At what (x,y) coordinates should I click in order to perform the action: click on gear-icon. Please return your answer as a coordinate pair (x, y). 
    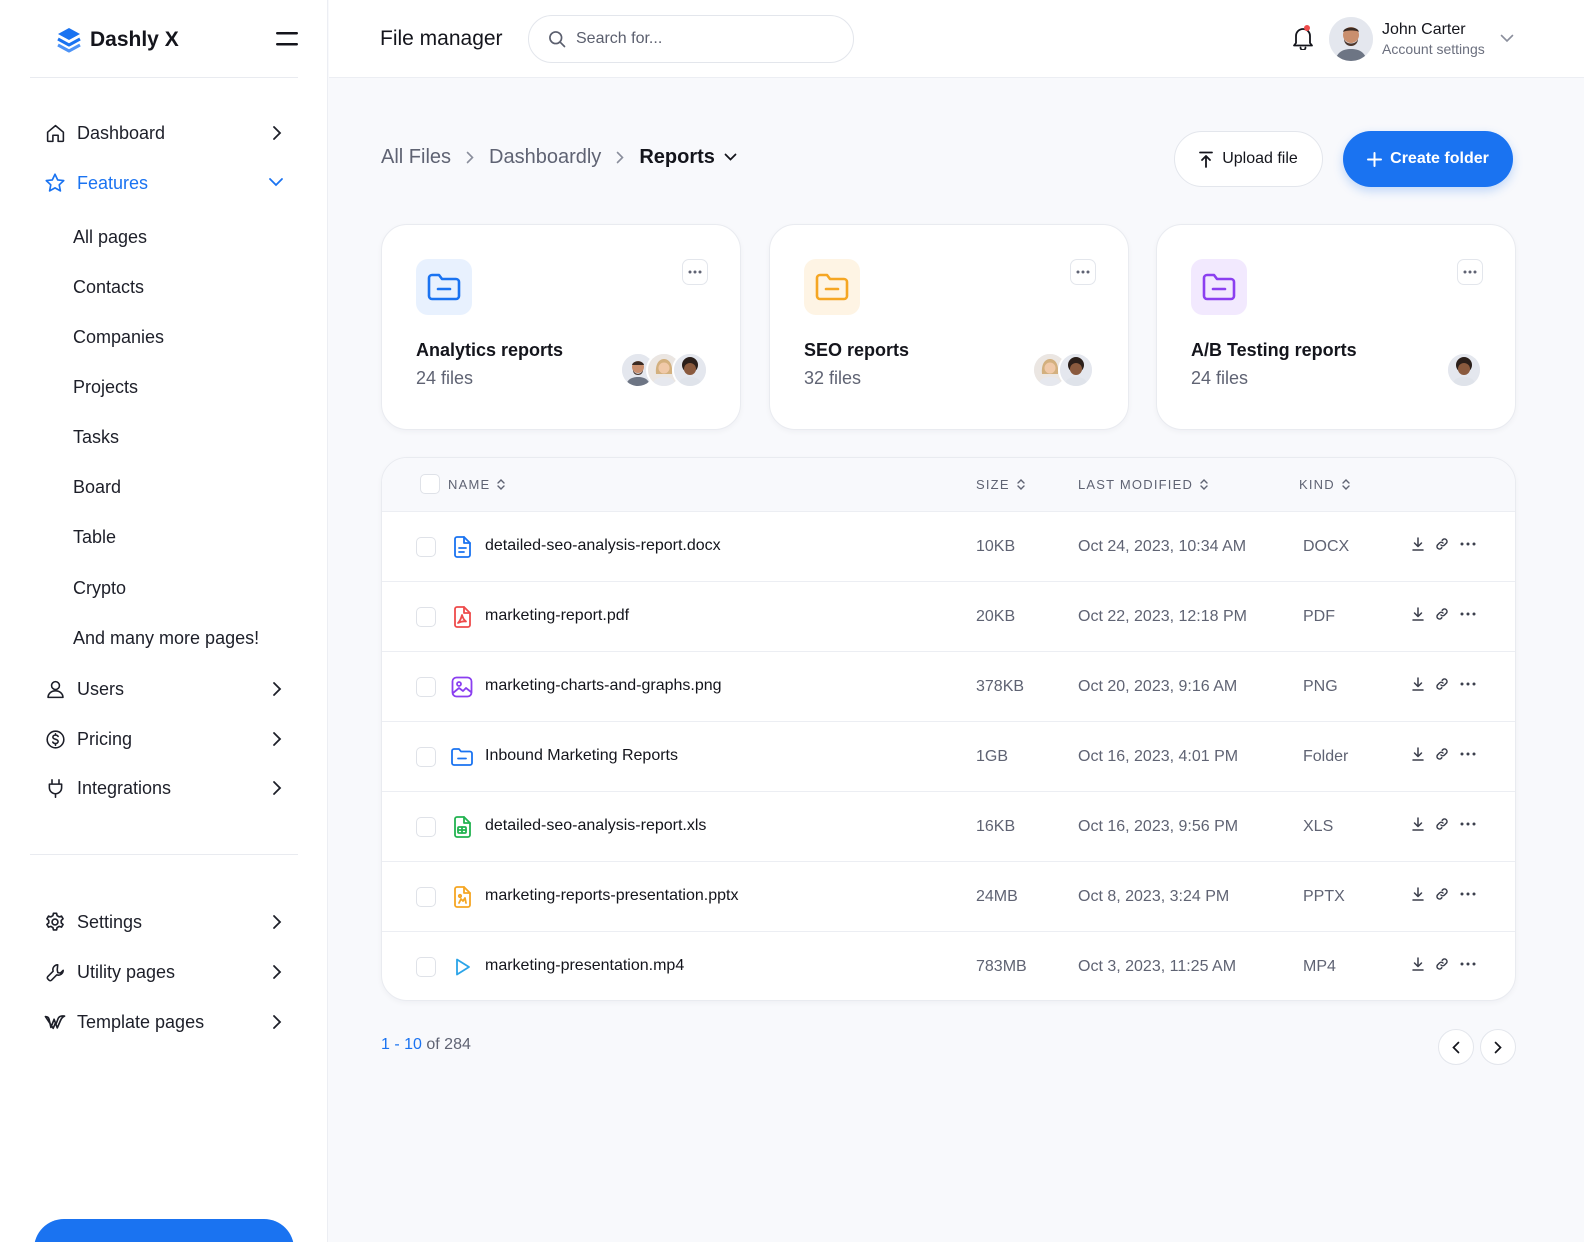
    Looking at the image, I should click on (55, 922).